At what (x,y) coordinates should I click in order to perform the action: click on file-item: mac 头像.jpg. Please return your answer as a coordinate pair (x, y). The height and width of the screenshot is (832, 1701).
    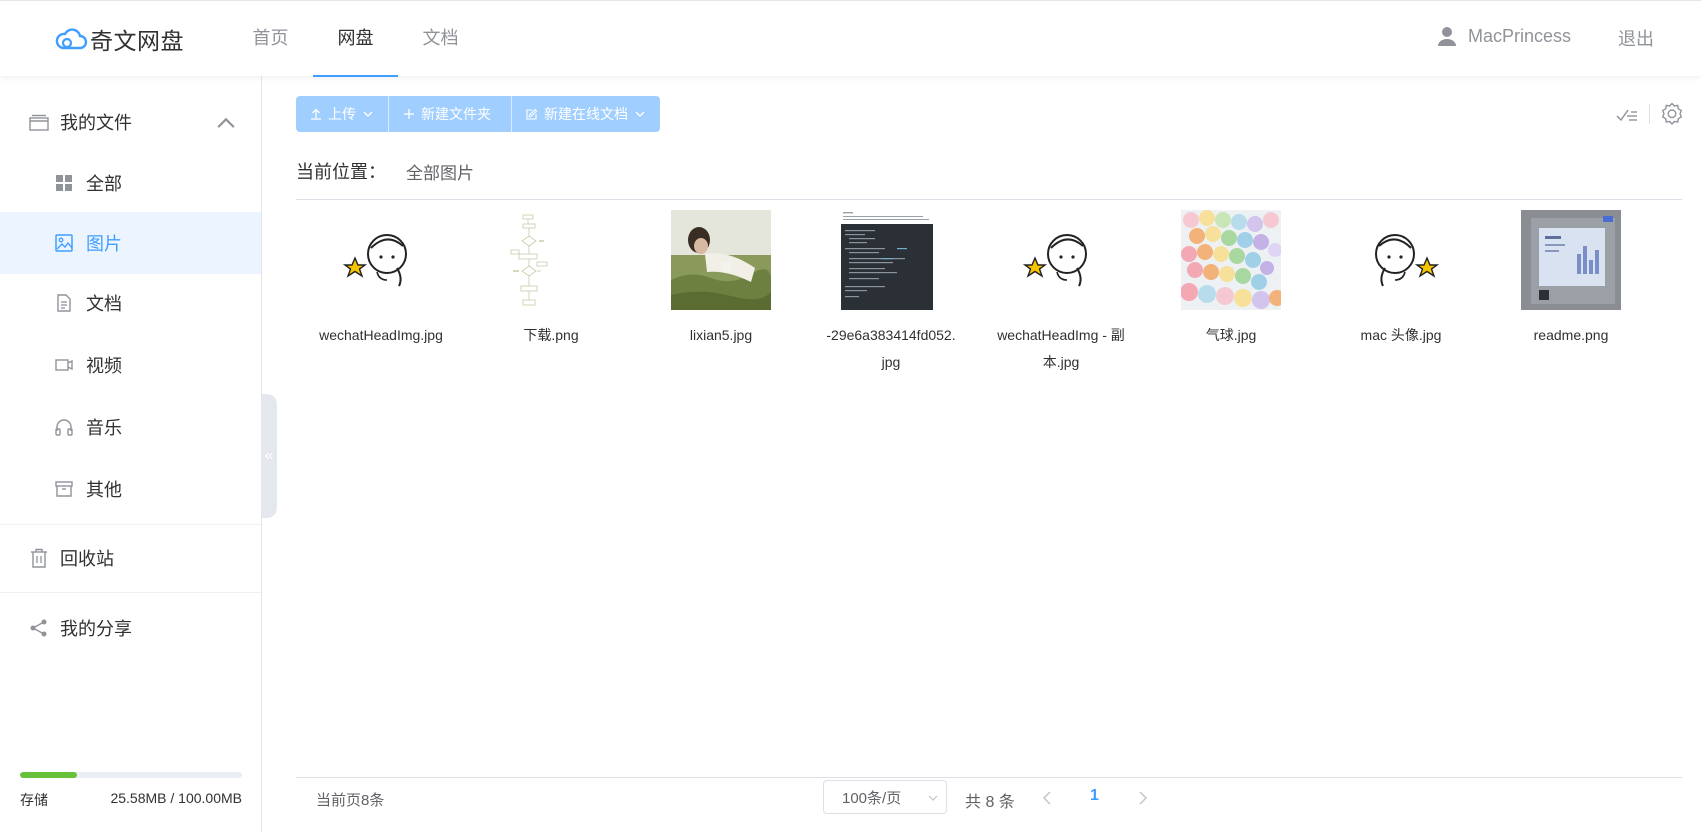
    Looking at the image, I should click on (1401, 293).